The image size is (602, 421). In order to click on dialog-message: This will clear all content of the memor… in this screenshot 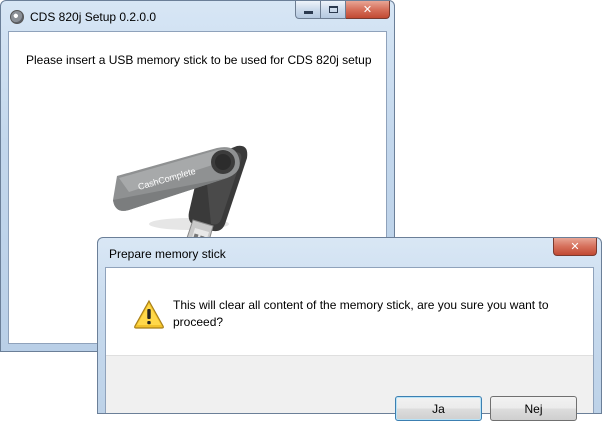, I will do `click(361, 313)`.